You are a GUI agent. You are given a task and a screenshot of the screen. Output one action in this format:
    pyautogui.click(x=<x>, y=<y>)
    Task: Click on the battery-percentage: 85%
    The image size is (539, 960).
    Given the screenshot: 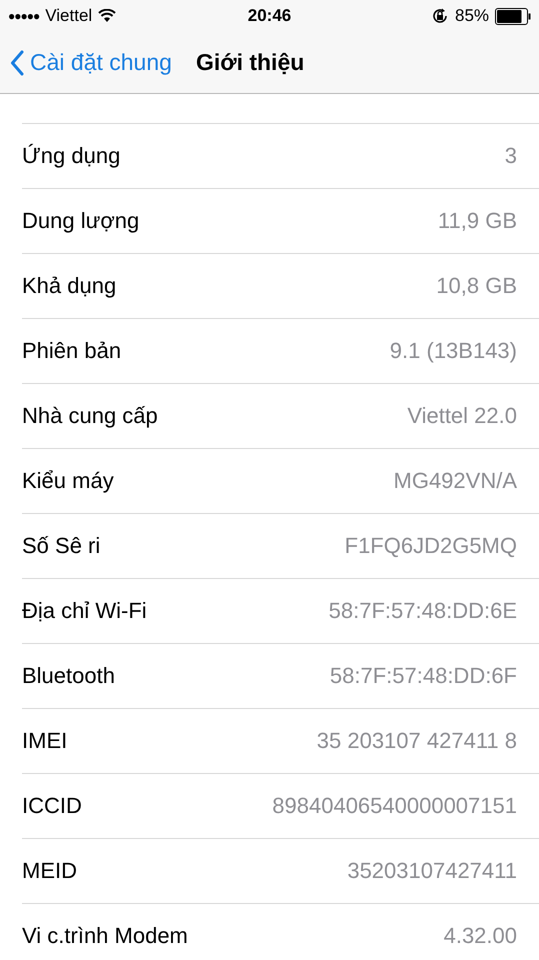 What is the action you would take?
    pyautogui.click(x=472, y=16)
    